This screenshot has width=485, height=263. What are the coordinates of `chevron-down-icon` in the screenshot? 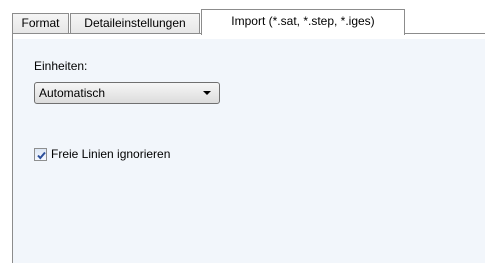 It's located at (207, 93).